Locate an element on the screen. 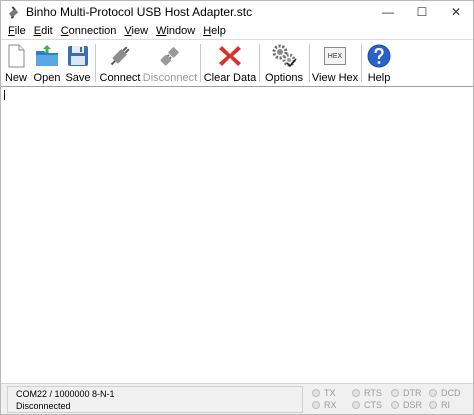 This screenshot has height=415, width=474. led-dtr: DTR is located at coordinates (406, 393).